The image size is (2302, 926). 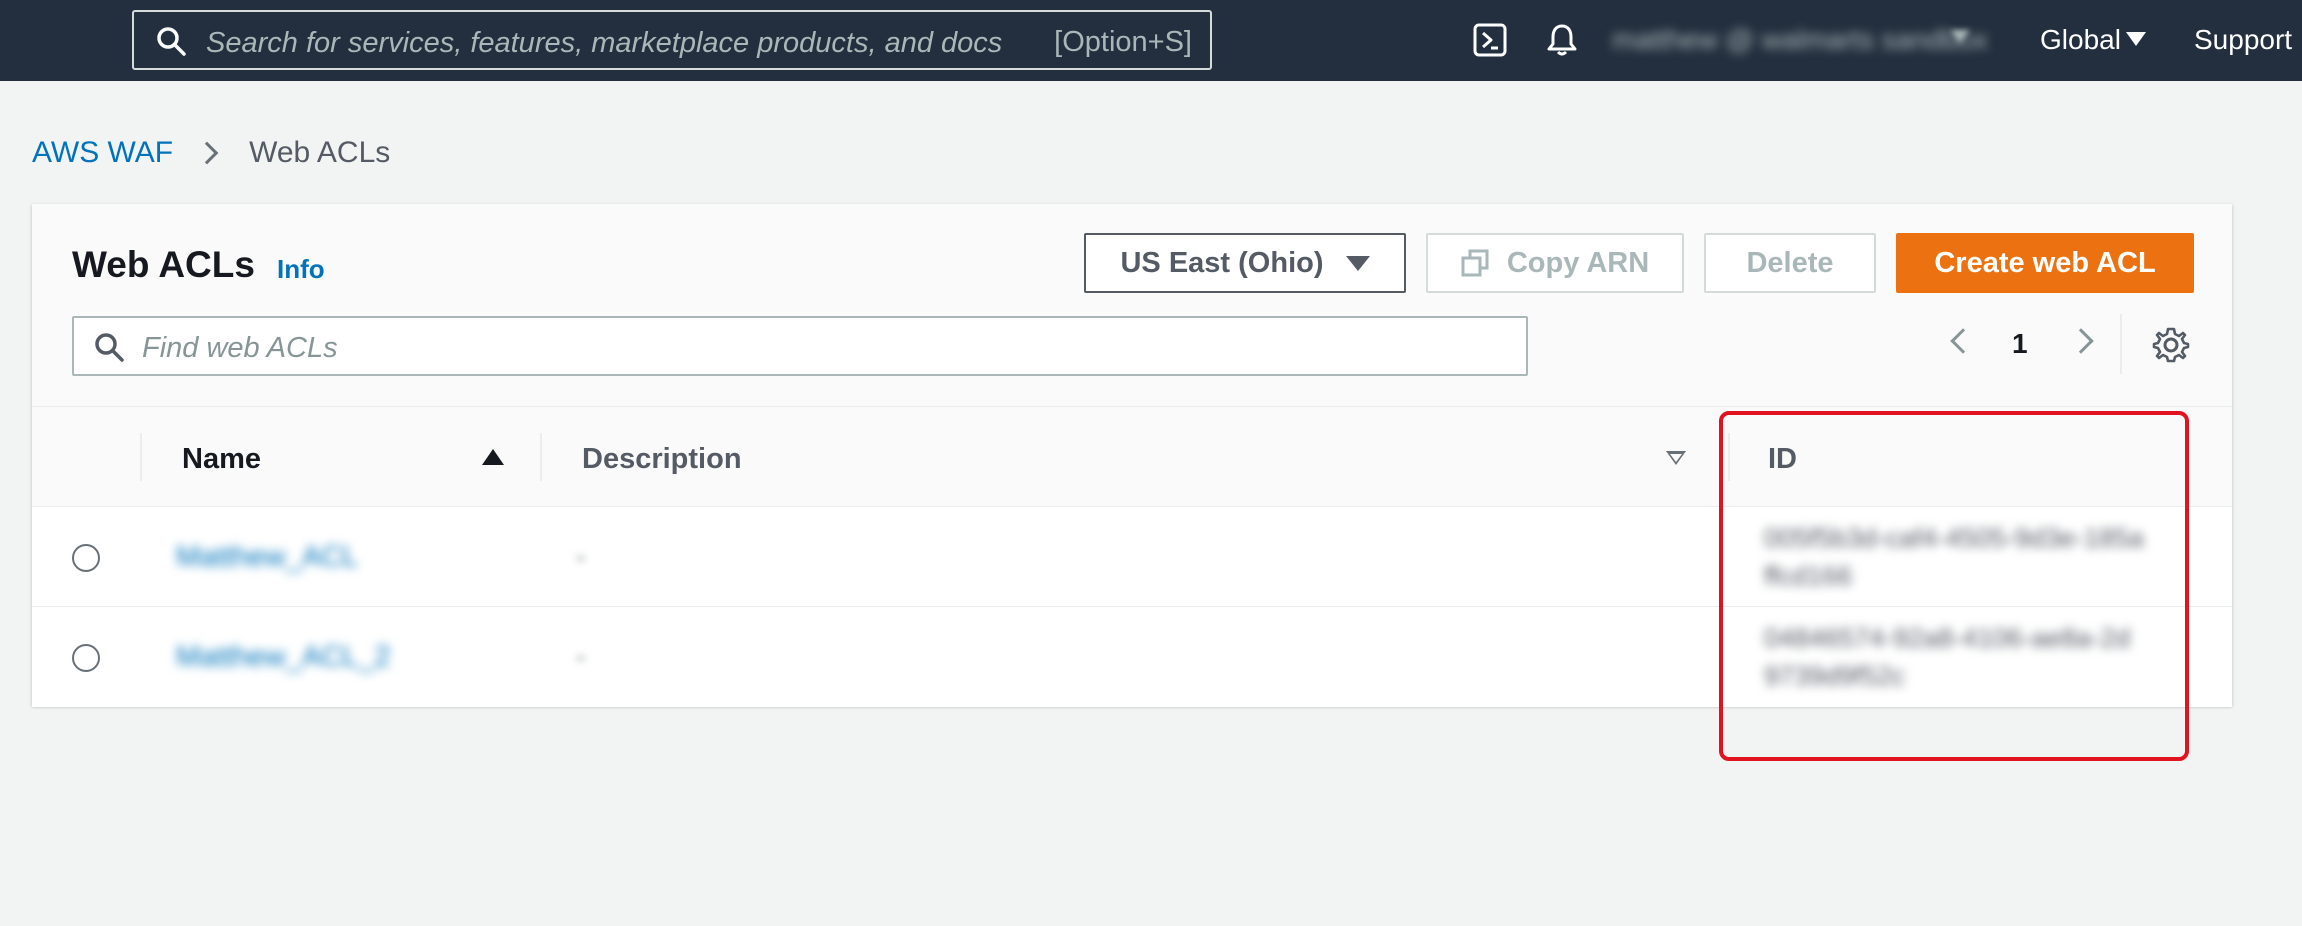 What do you see at coordinates (2080, 40) in the screenshot?
I see `region-menu-label: Global` at bounding box center [2080, 40].